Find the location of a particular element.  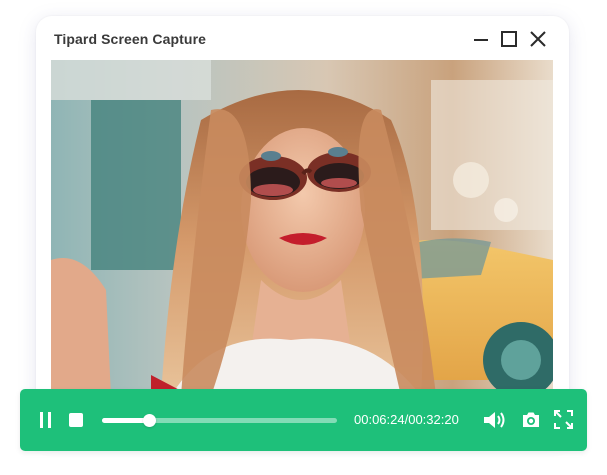

window-title: Tipard Screen Capture is located at coordinates (130, 39).